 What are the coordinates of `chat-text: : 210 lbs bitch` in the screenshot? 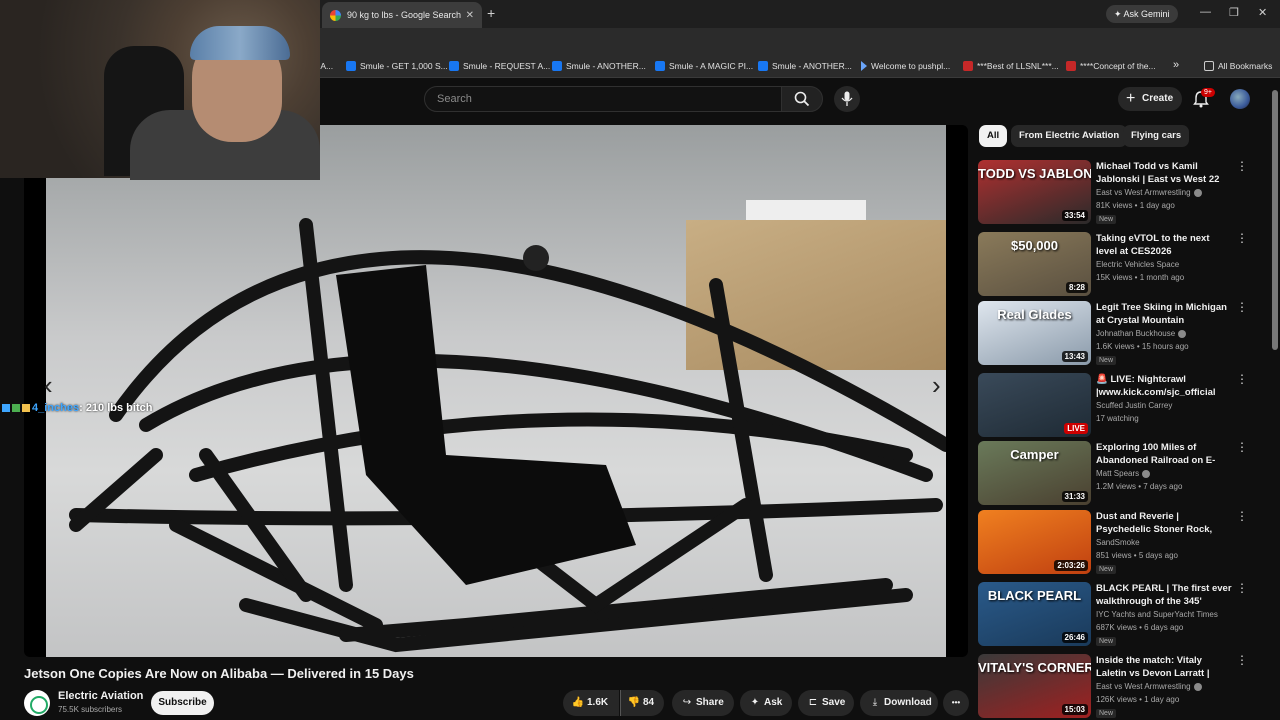 It's located at (116, 408).